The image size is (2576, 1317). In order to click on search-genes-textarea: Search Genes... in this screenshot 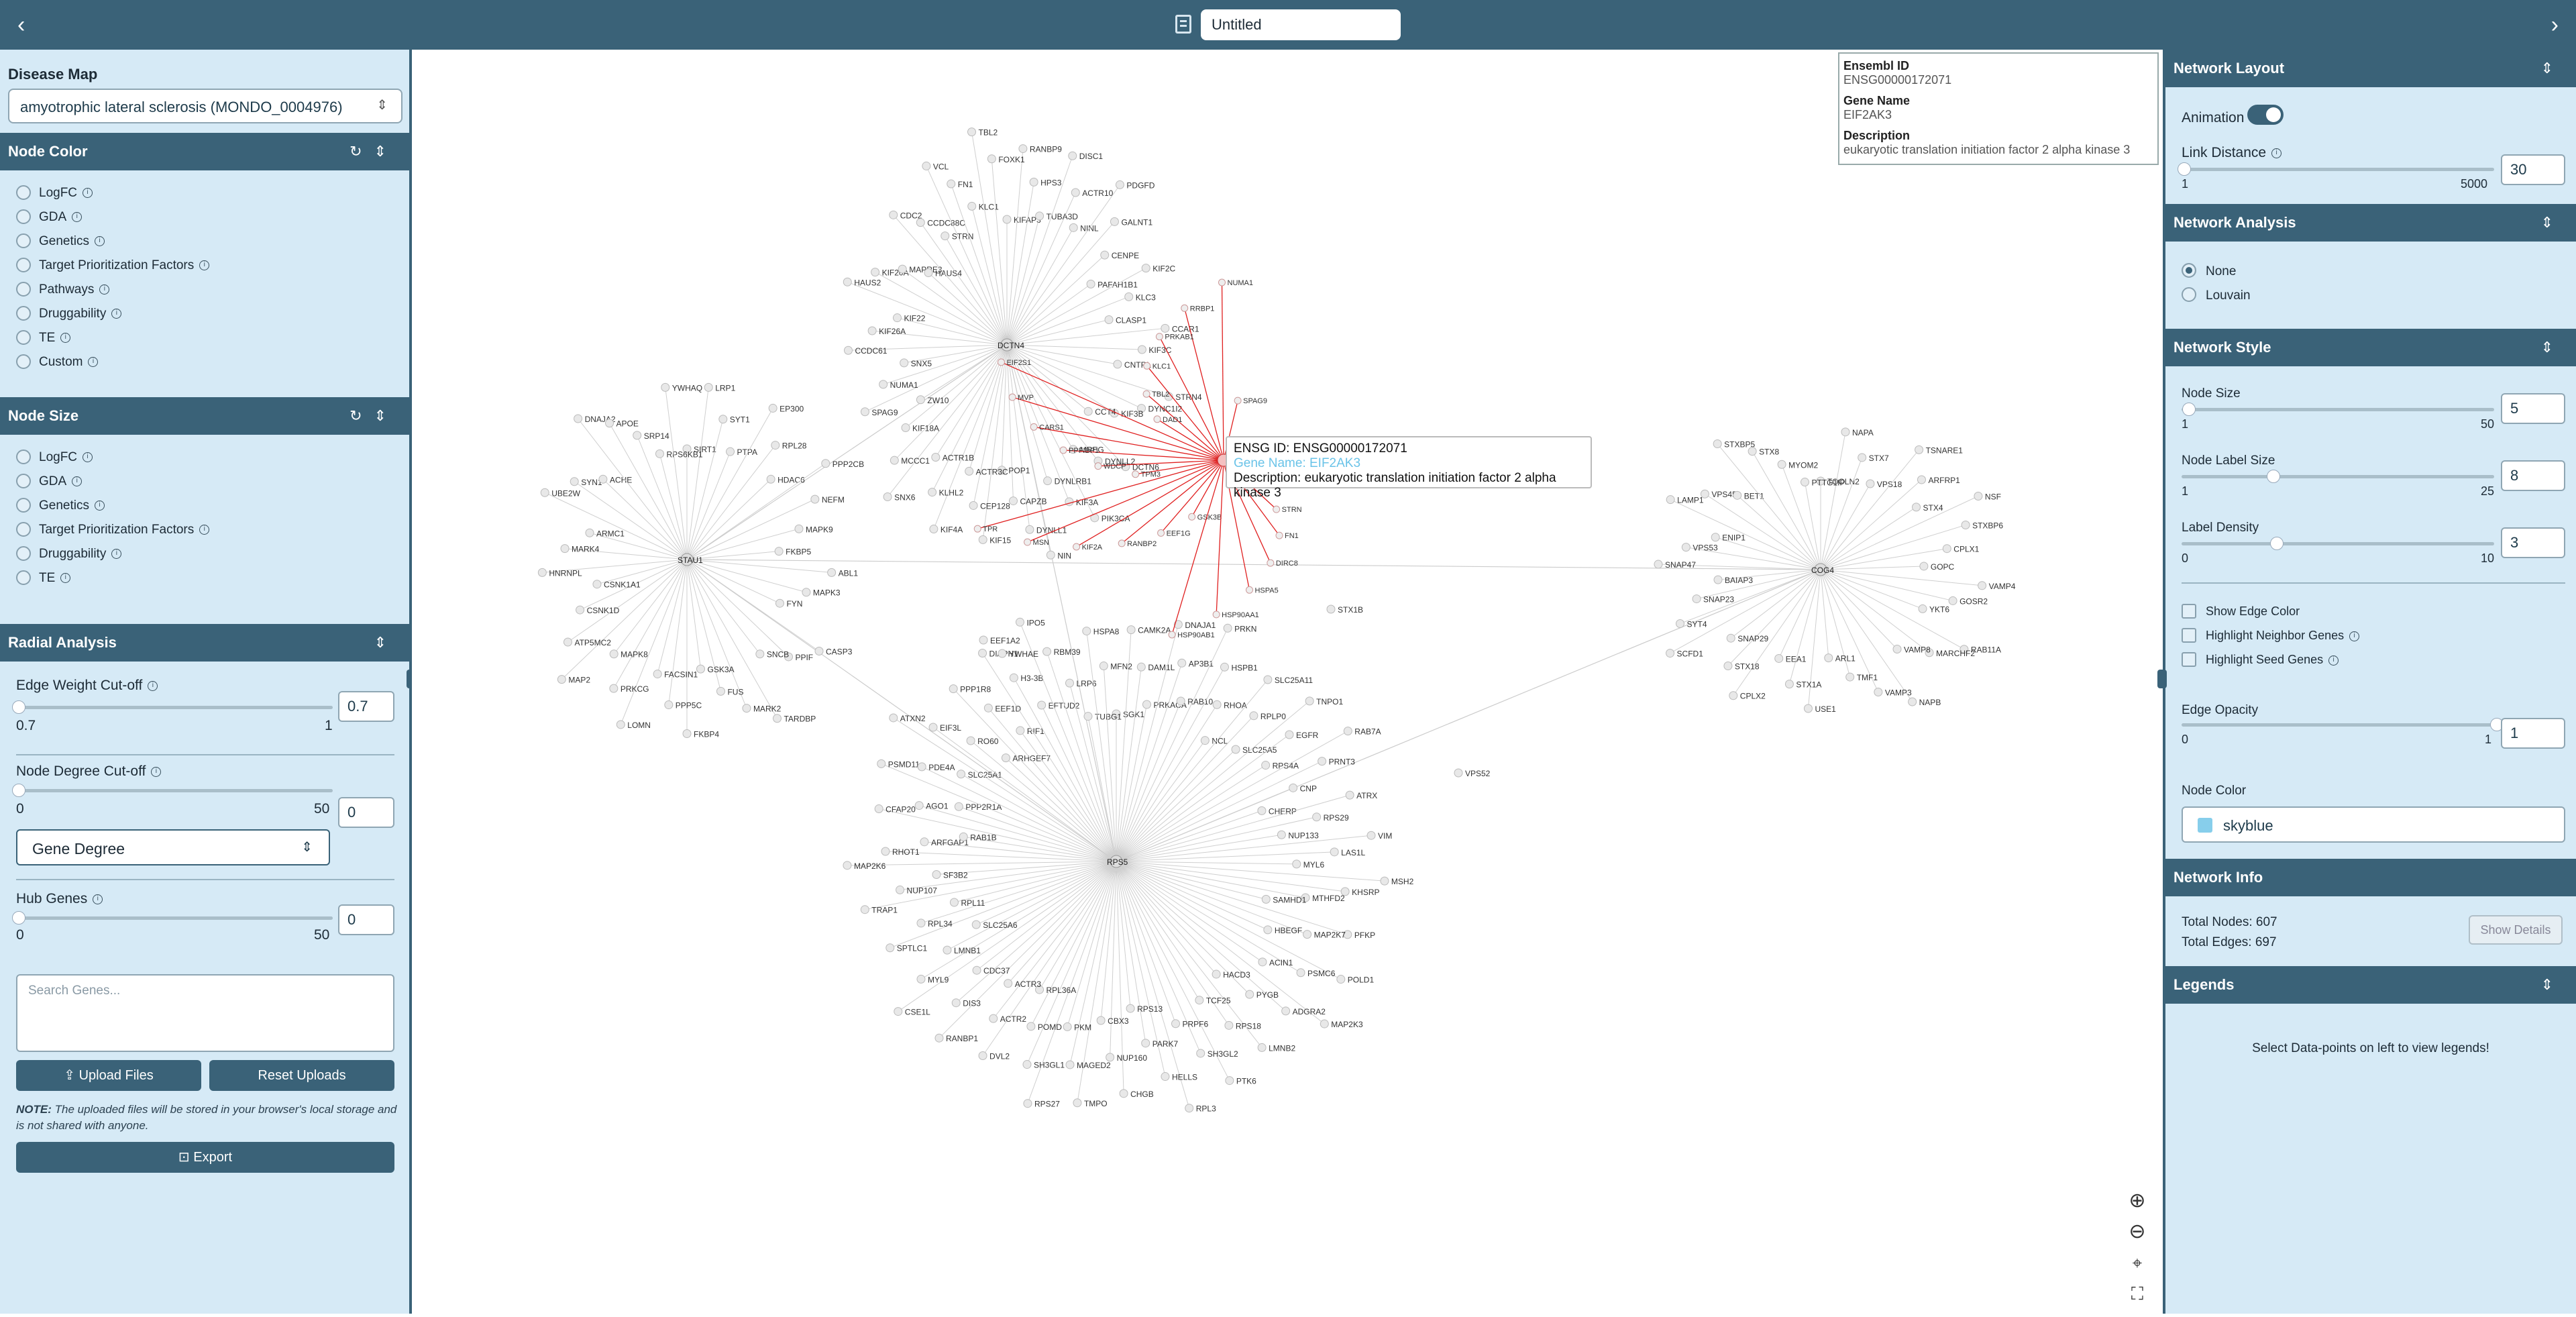, I will do `click(205, 1013)`.